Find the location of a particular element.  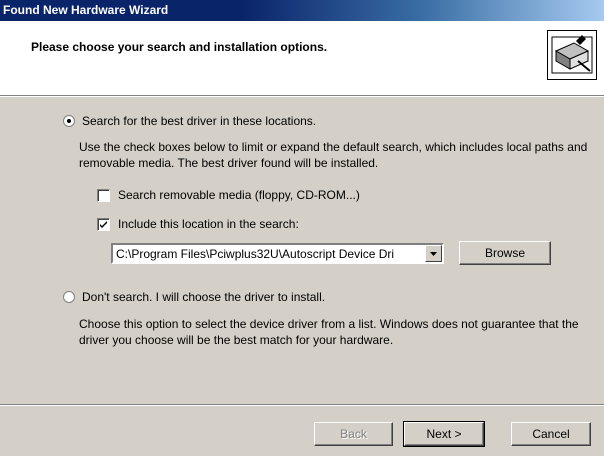

browse-button: Browse is located at coordinates (505, 253).